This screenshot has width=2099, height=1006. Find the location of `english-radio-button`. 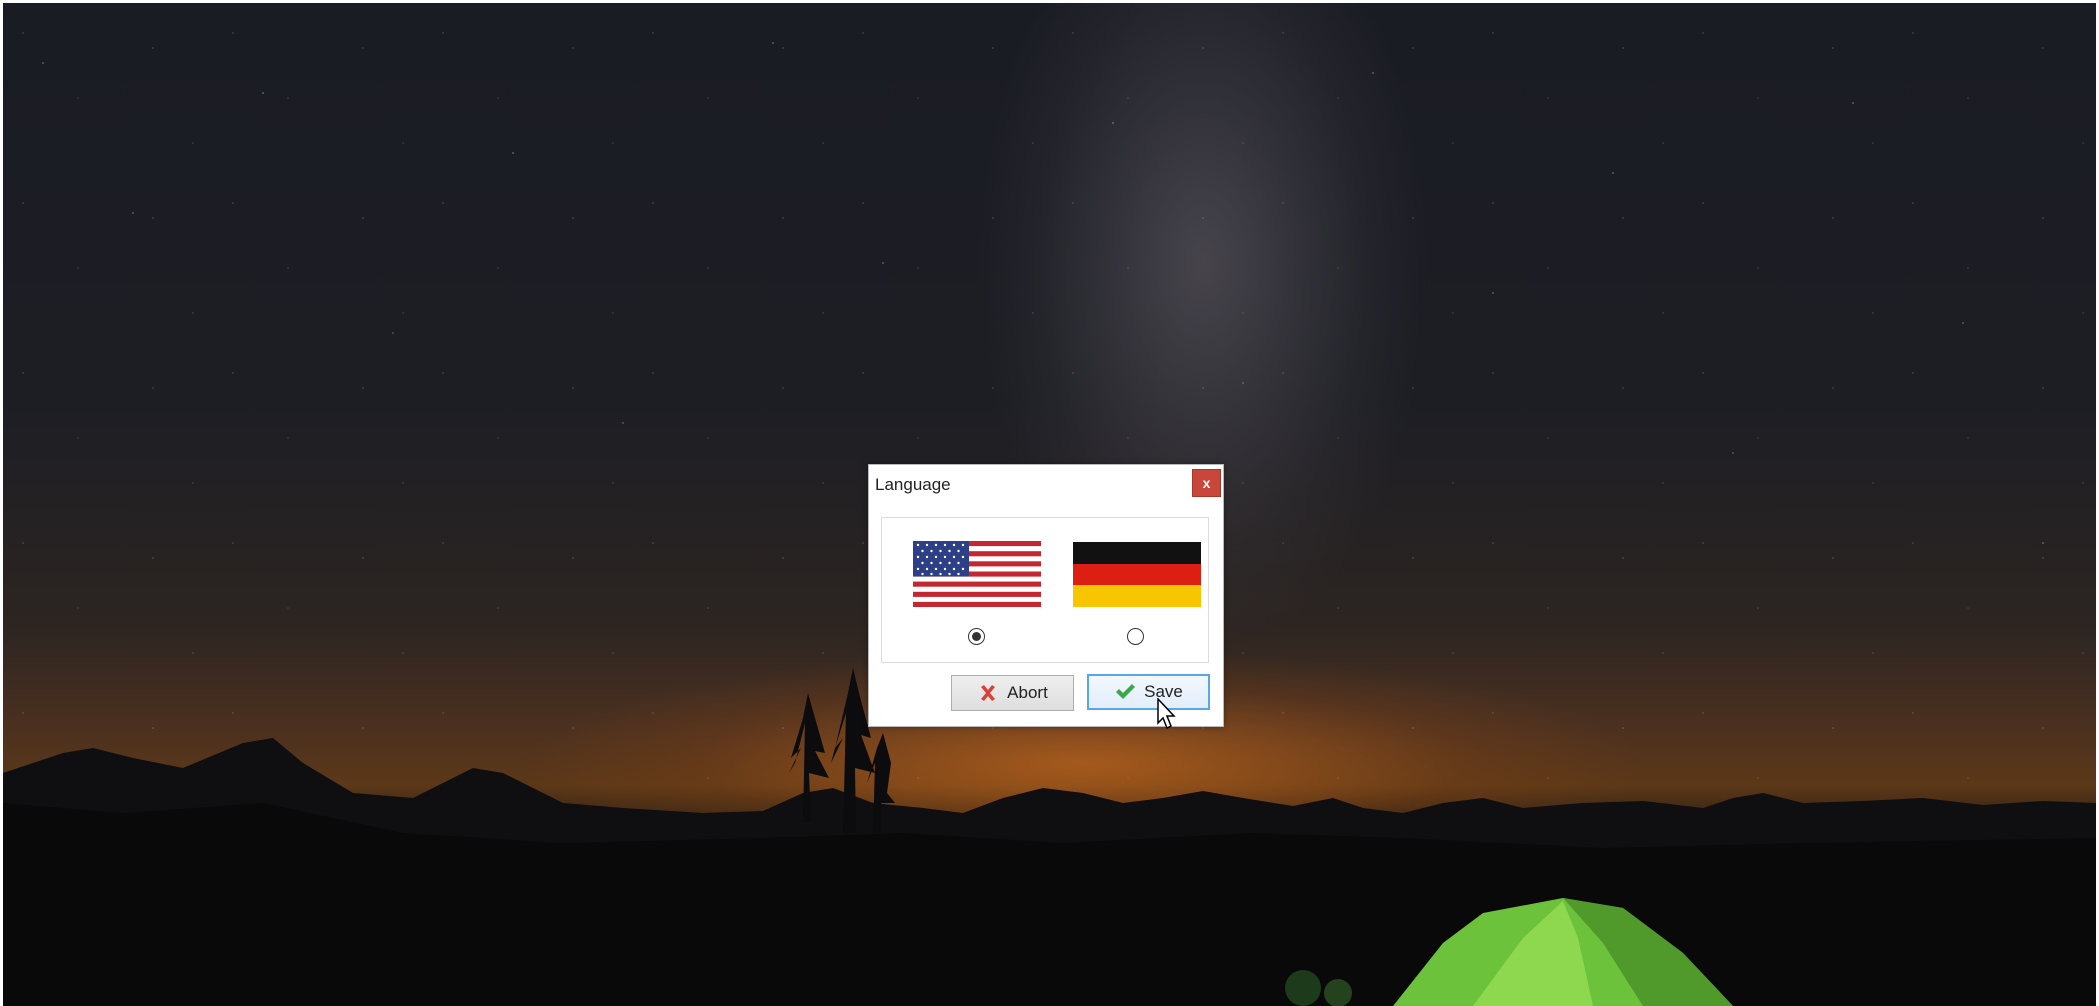

english-radio-button is located at coordinates (976, 636).